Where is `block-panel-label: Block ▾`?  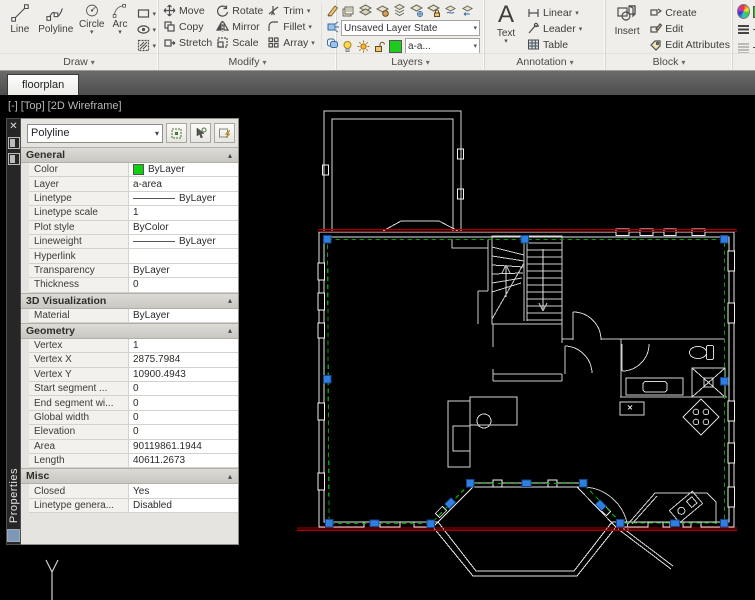 block-panel-label: Block ▾ is located at coordinates (669, 61).